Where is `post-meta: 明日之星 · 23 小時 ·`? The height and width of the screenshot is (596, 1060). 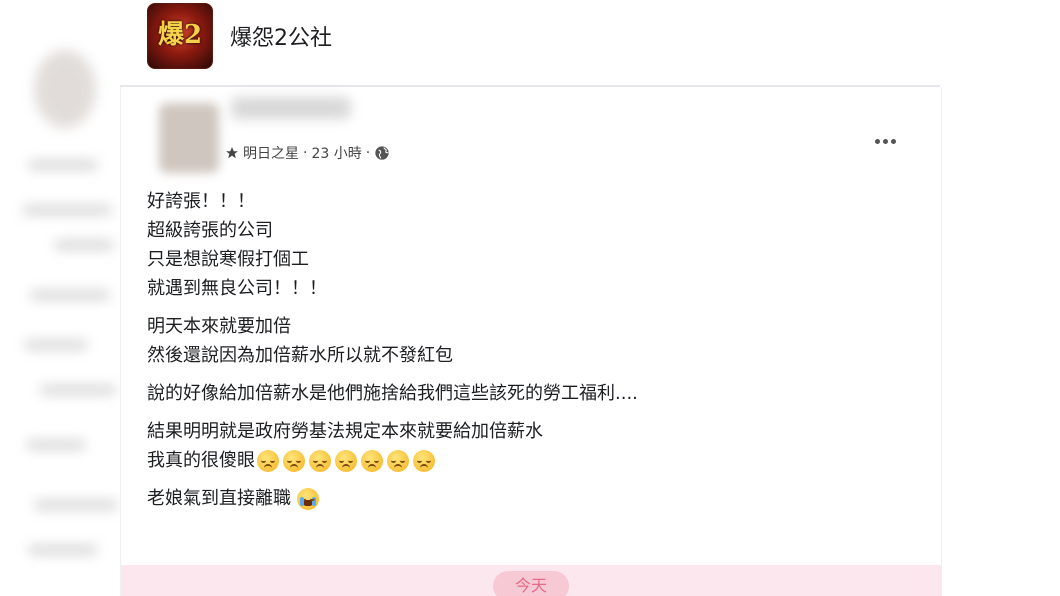
post-meta: 明日之星 · 23 小時 · is located at coordinates (307, 153).